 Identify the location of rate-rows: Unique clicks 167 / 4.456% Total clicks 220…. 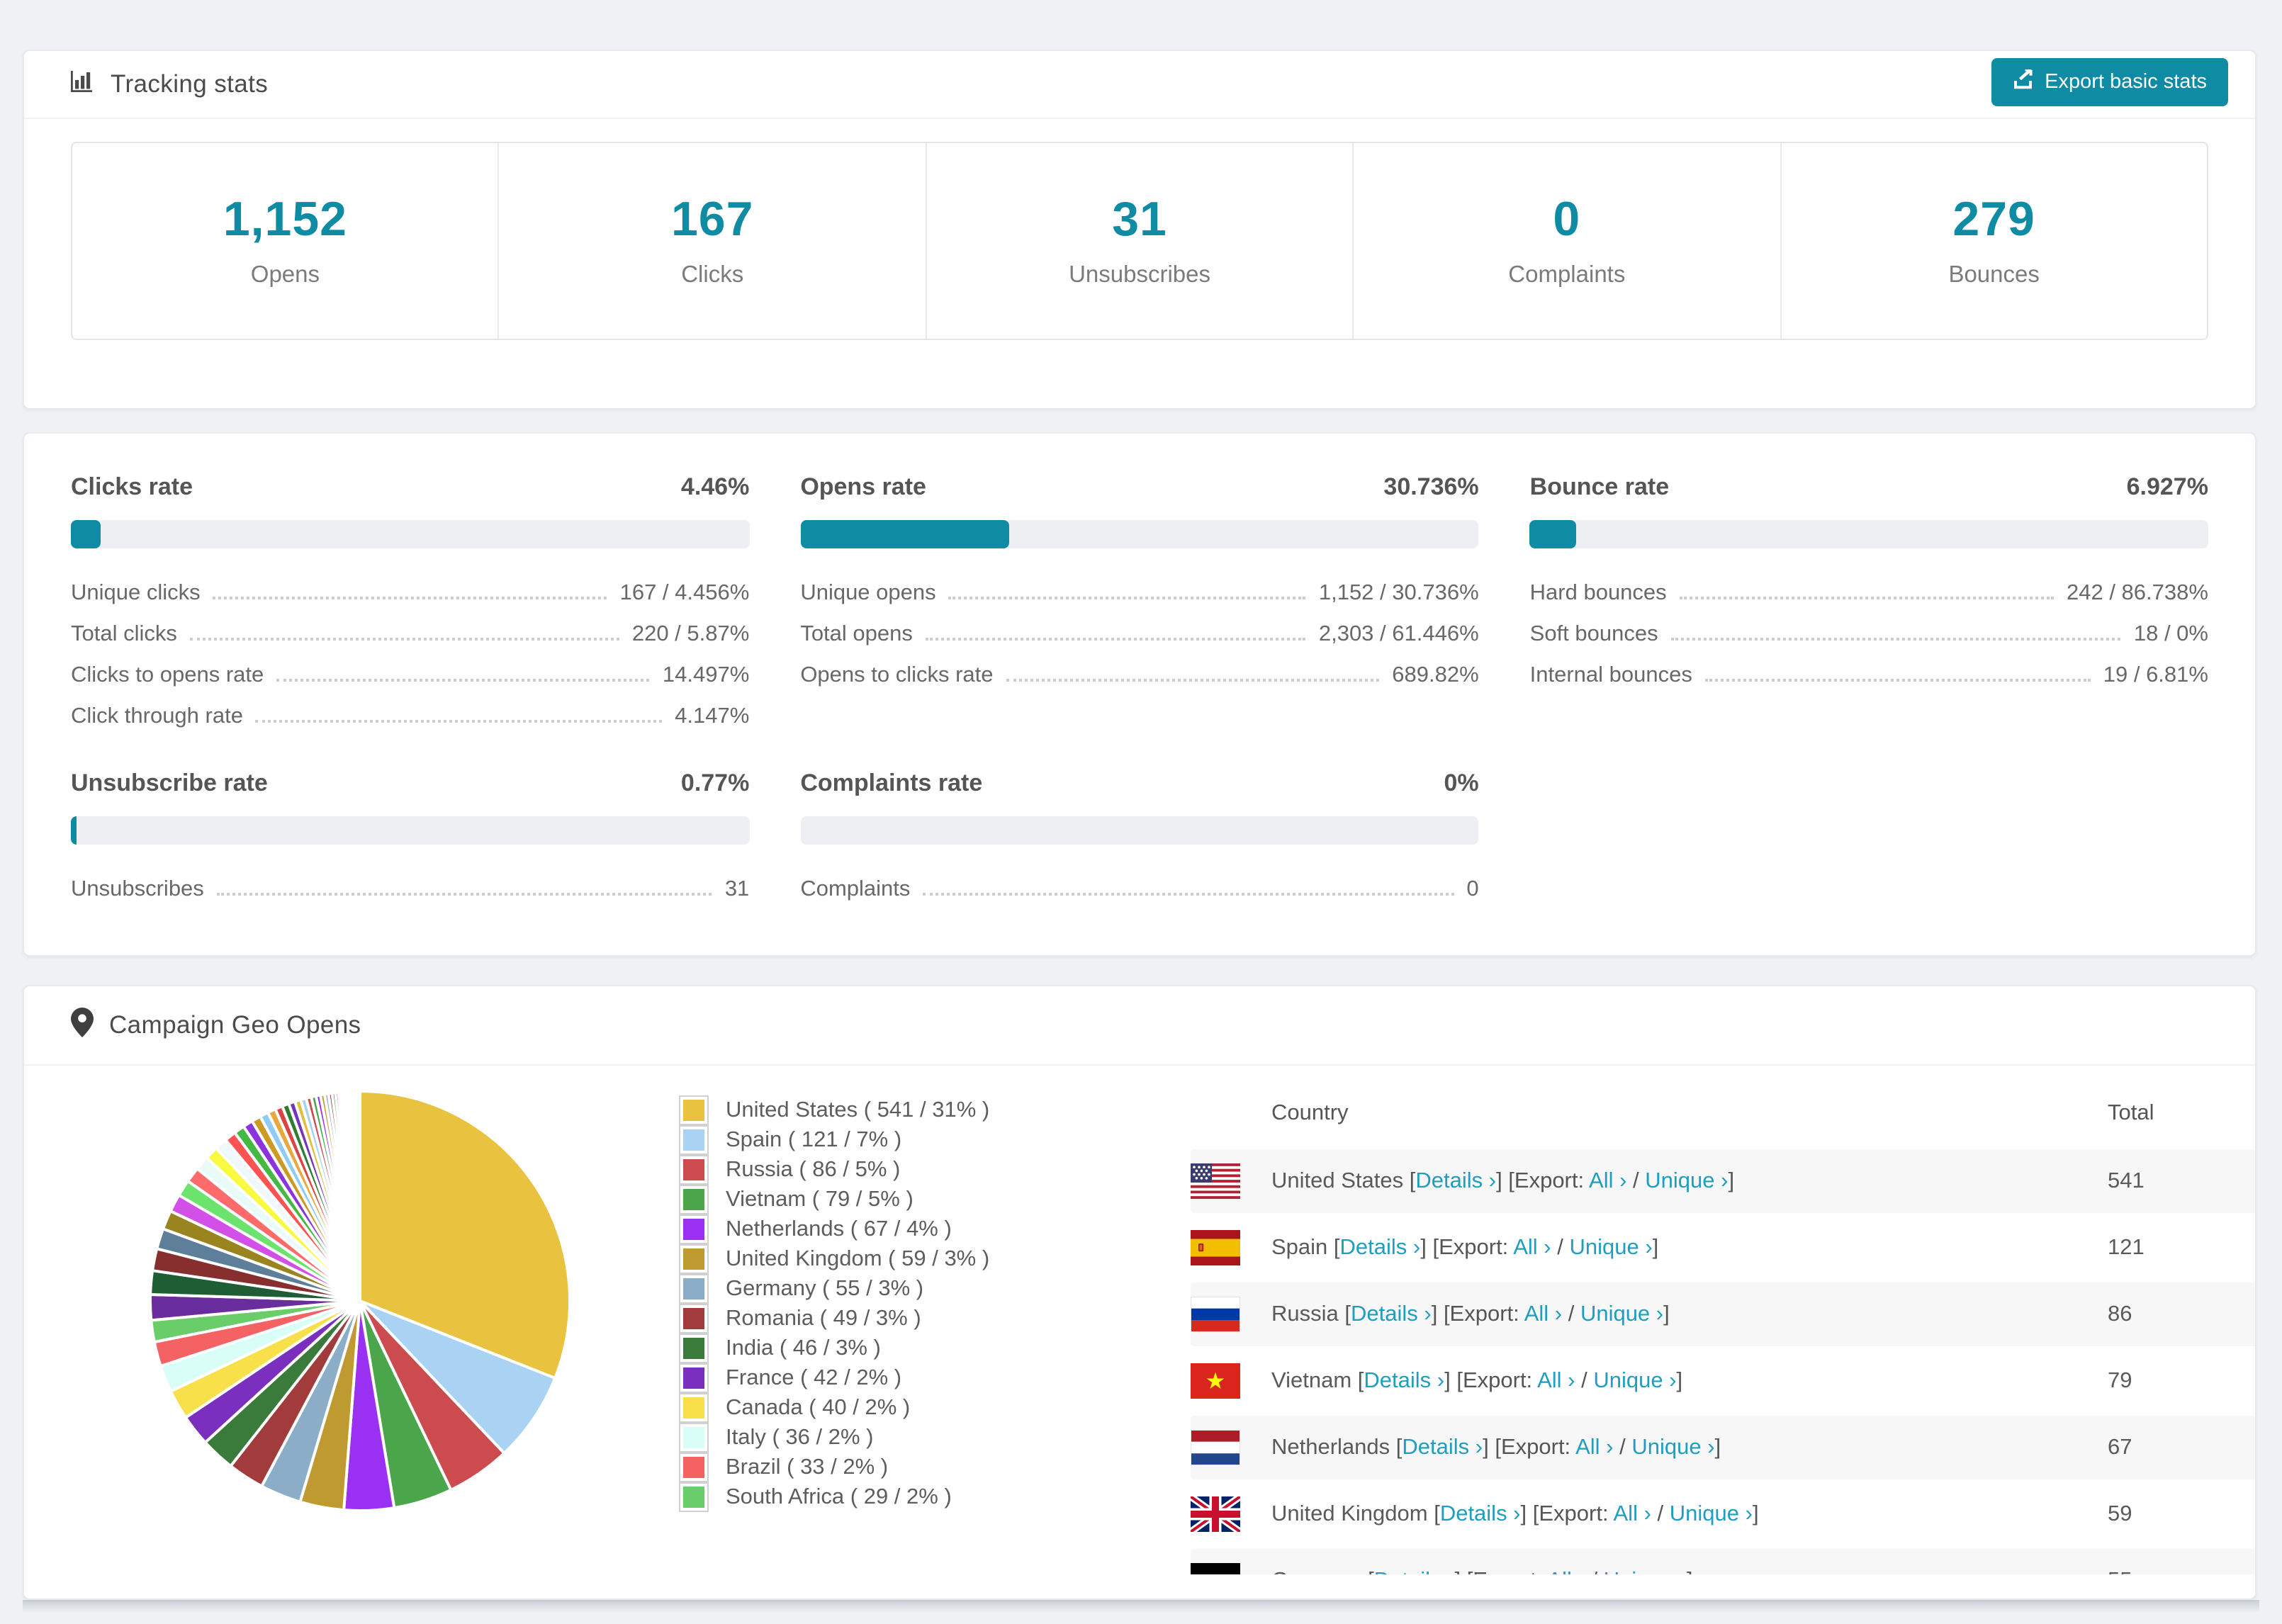
(410, 650).